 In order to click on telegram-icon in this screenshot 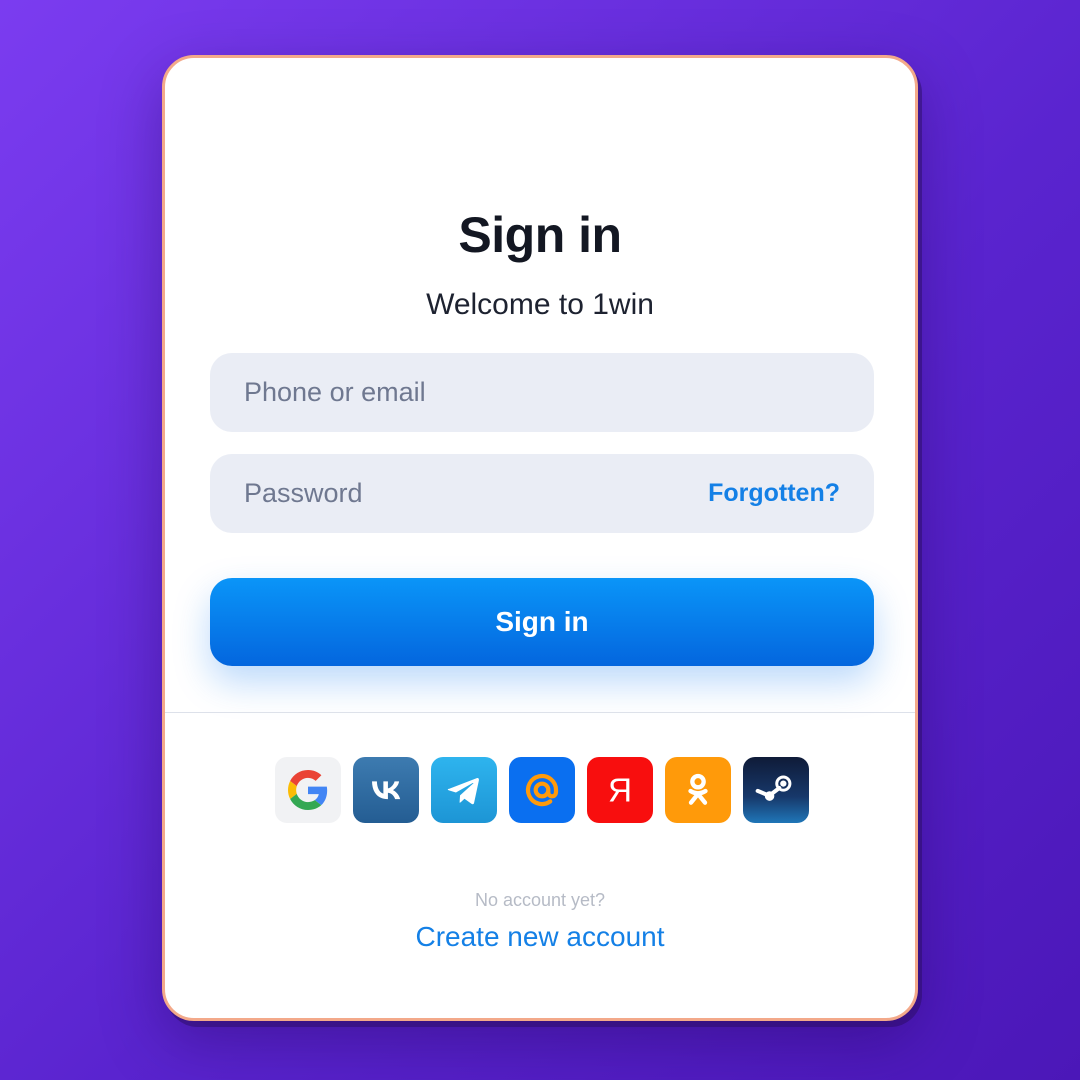, I will do `click(463, 791)`.